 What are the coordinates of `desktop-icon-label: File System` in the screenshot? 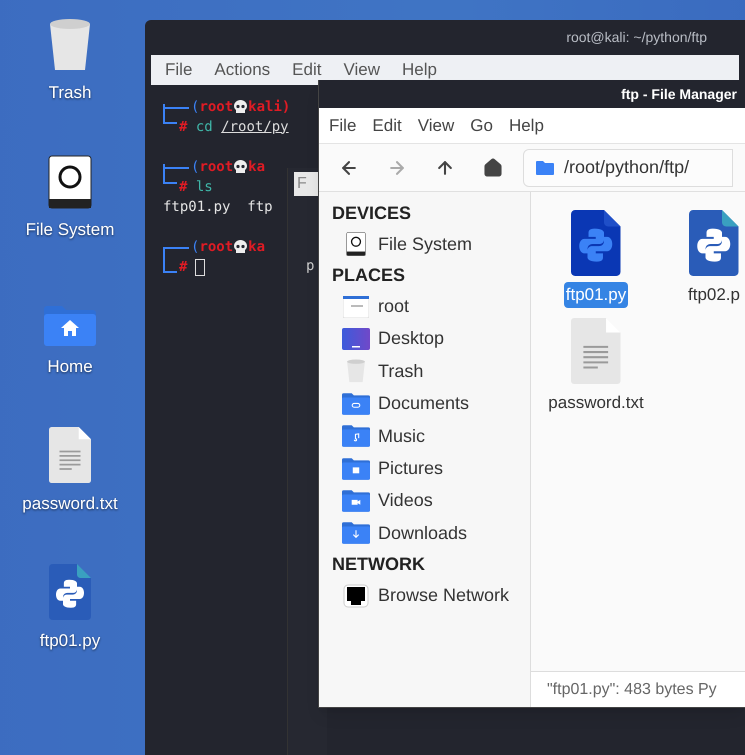 It's located at (70, 229).